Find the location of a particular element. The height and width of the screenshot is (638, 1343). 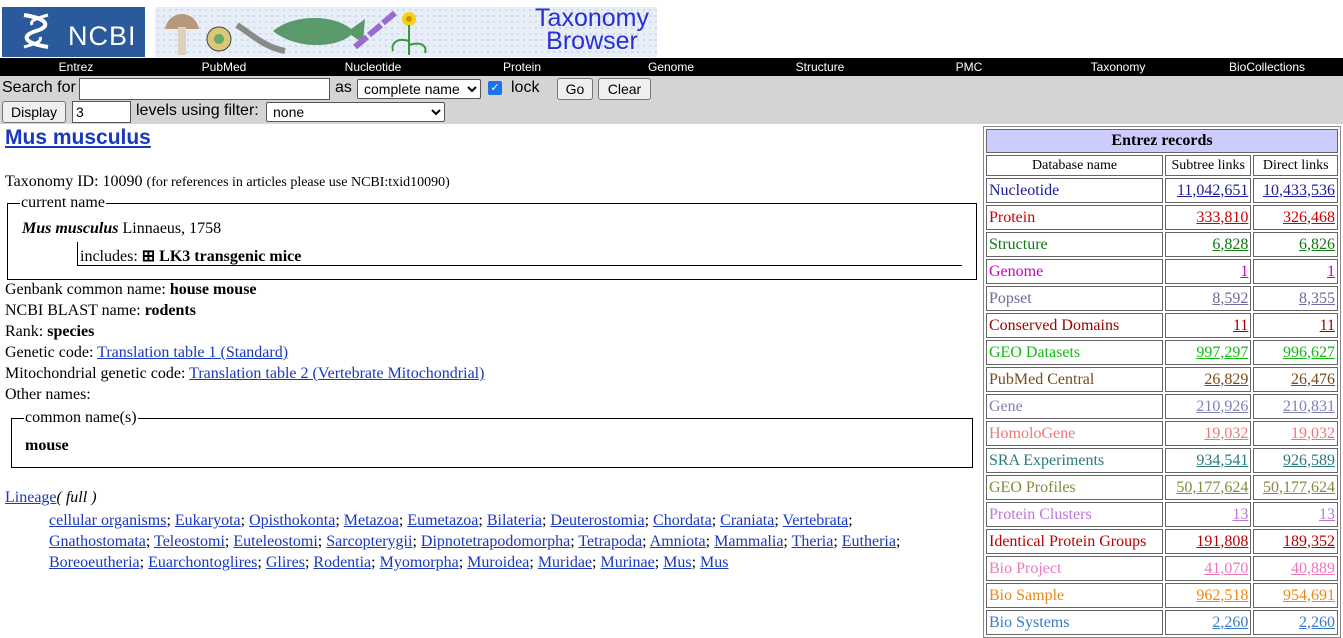

lineage-item: Eutheria is located at coordinates (869, 541).